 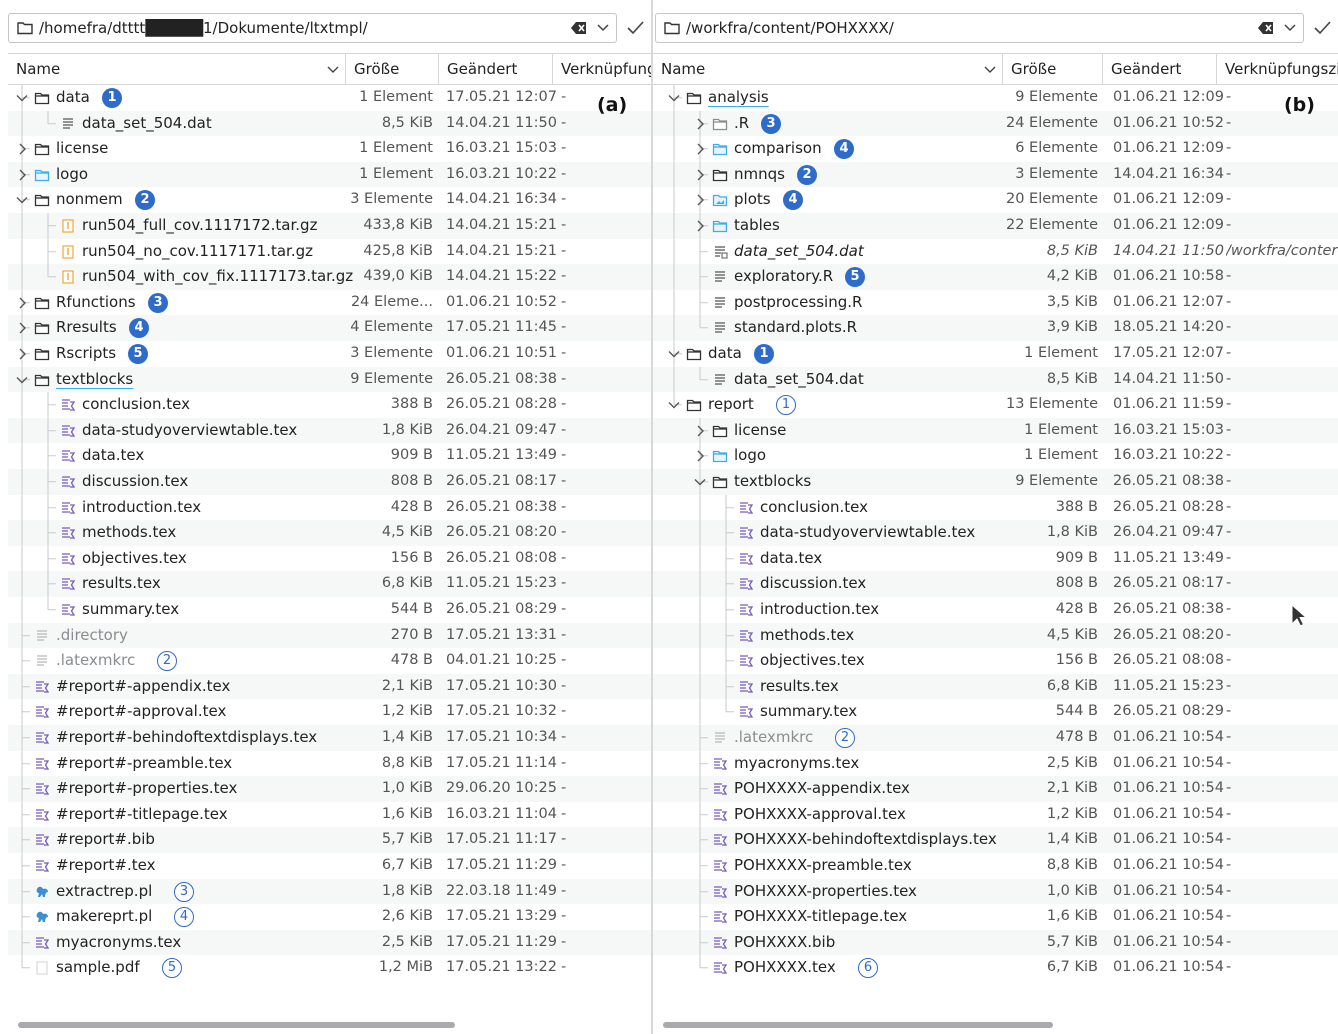 I want to click on file-row: #report#.bib 5,7 KiB 17.05.21 11:17-, so click(x=329, y=840).